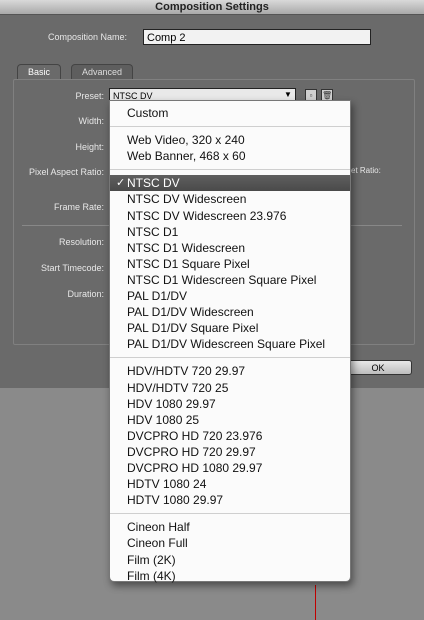 This screenshot has height=620, width=424. What do you see at coordinates (230, 527) in the screenshot?
I see `menu-item: Cineon Half` at bounding box center [230, 527].